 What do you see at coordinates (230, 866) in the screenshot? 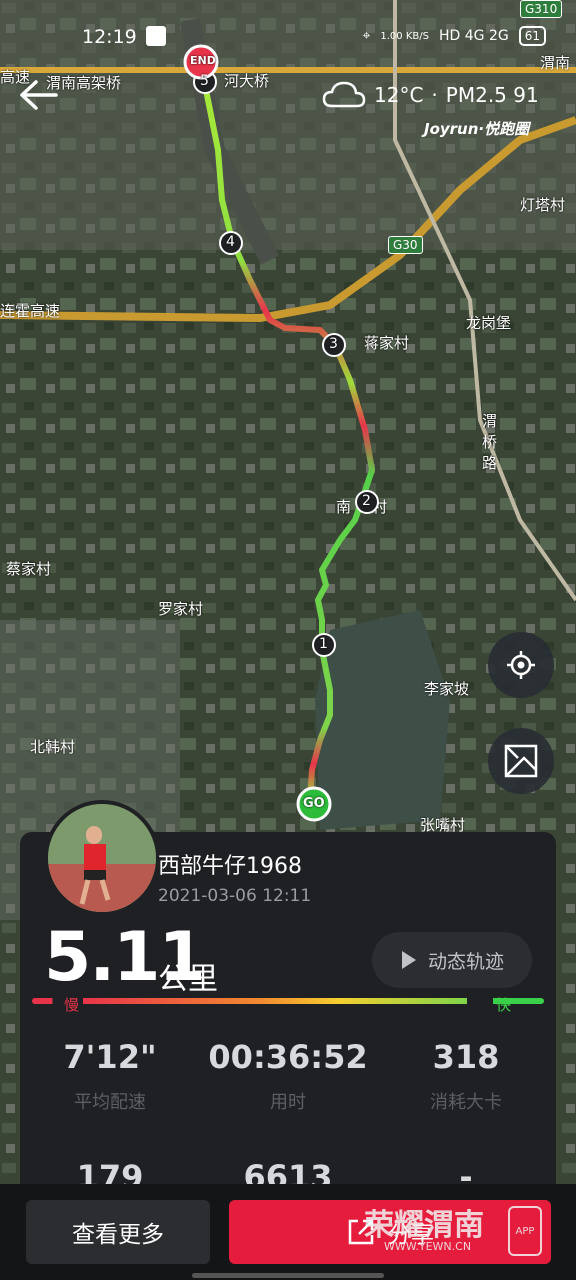
I see `username: 西部牛仔1968` at bounding box center [230, 866].